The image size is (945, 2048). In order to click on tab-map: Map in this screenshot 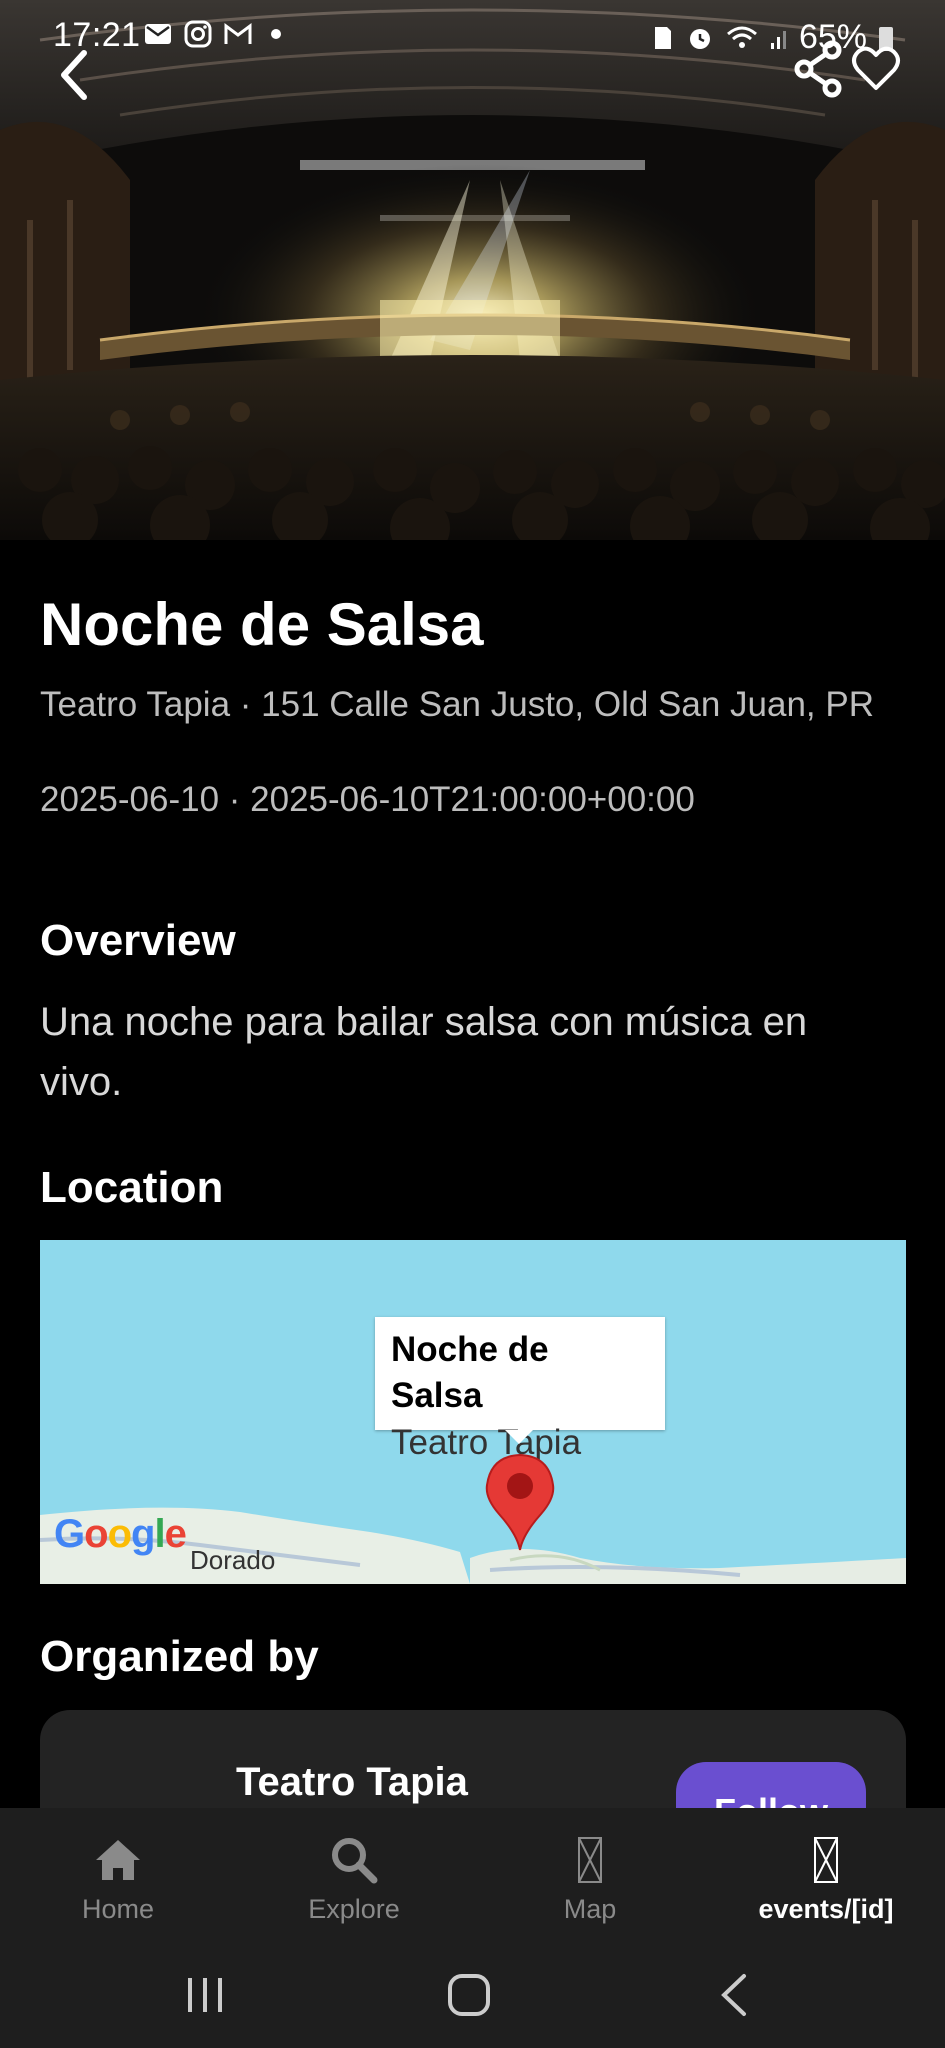, I will do `click(590, 1873)`.